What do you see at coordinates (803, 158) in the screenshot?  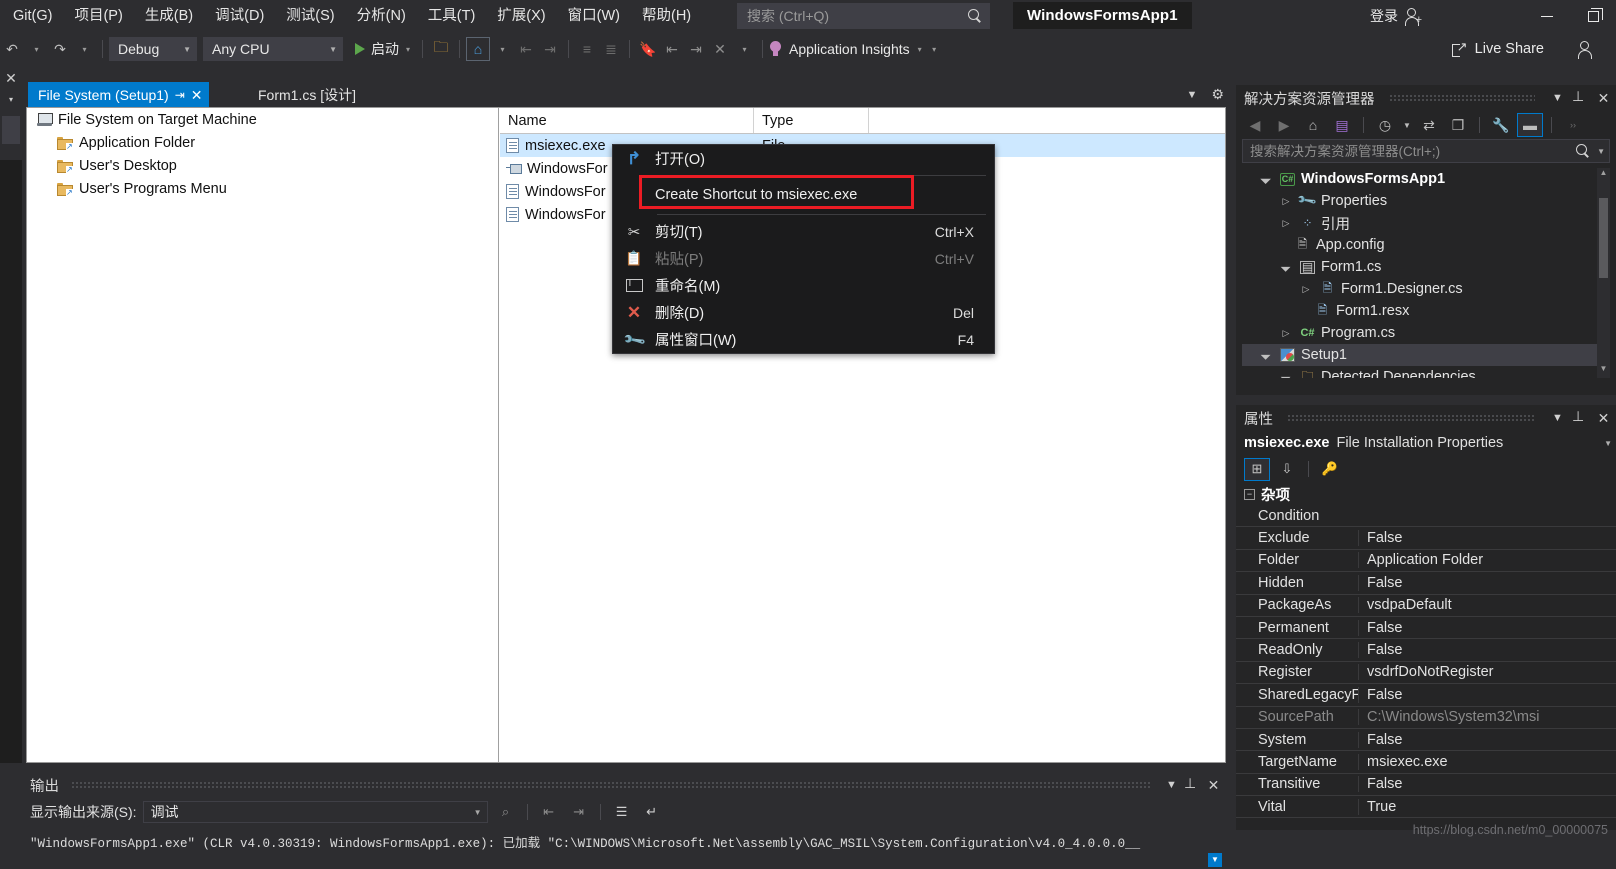 I see `context-menu-item-open: ↱ 打开(O)` at bounding box center [803, 158].